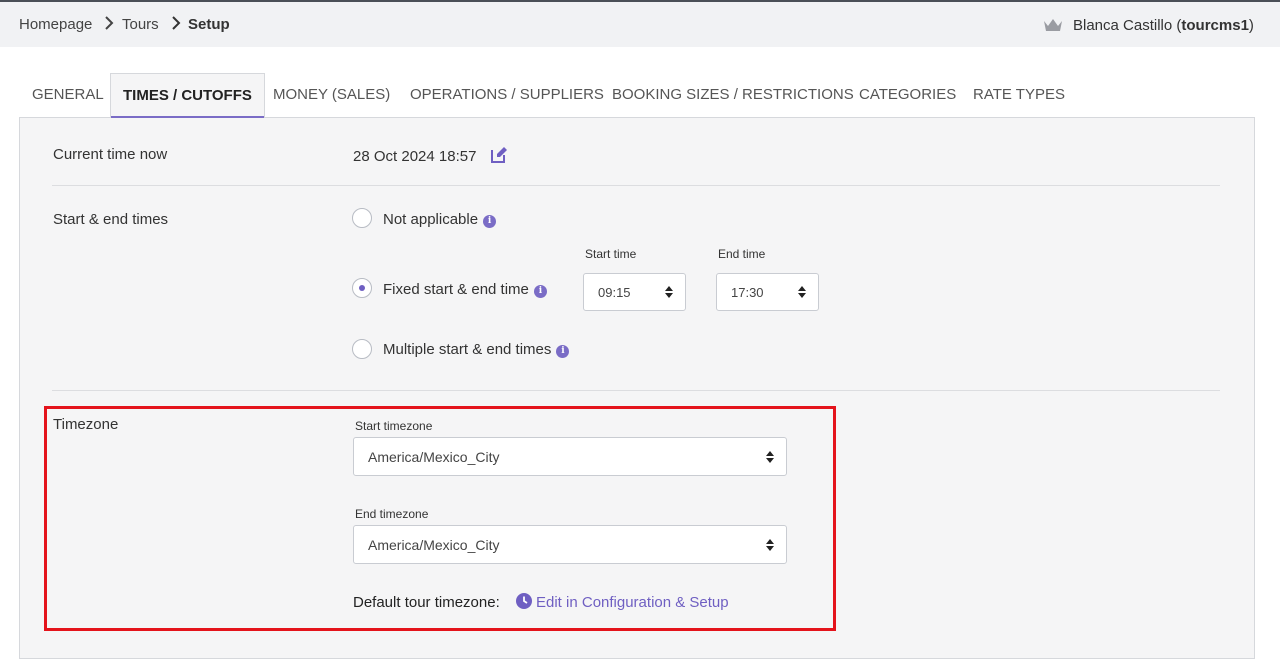  Describe the element at coordinates (68, 95) in the screenshot. I see `tab-general: GENERAL` at that location.